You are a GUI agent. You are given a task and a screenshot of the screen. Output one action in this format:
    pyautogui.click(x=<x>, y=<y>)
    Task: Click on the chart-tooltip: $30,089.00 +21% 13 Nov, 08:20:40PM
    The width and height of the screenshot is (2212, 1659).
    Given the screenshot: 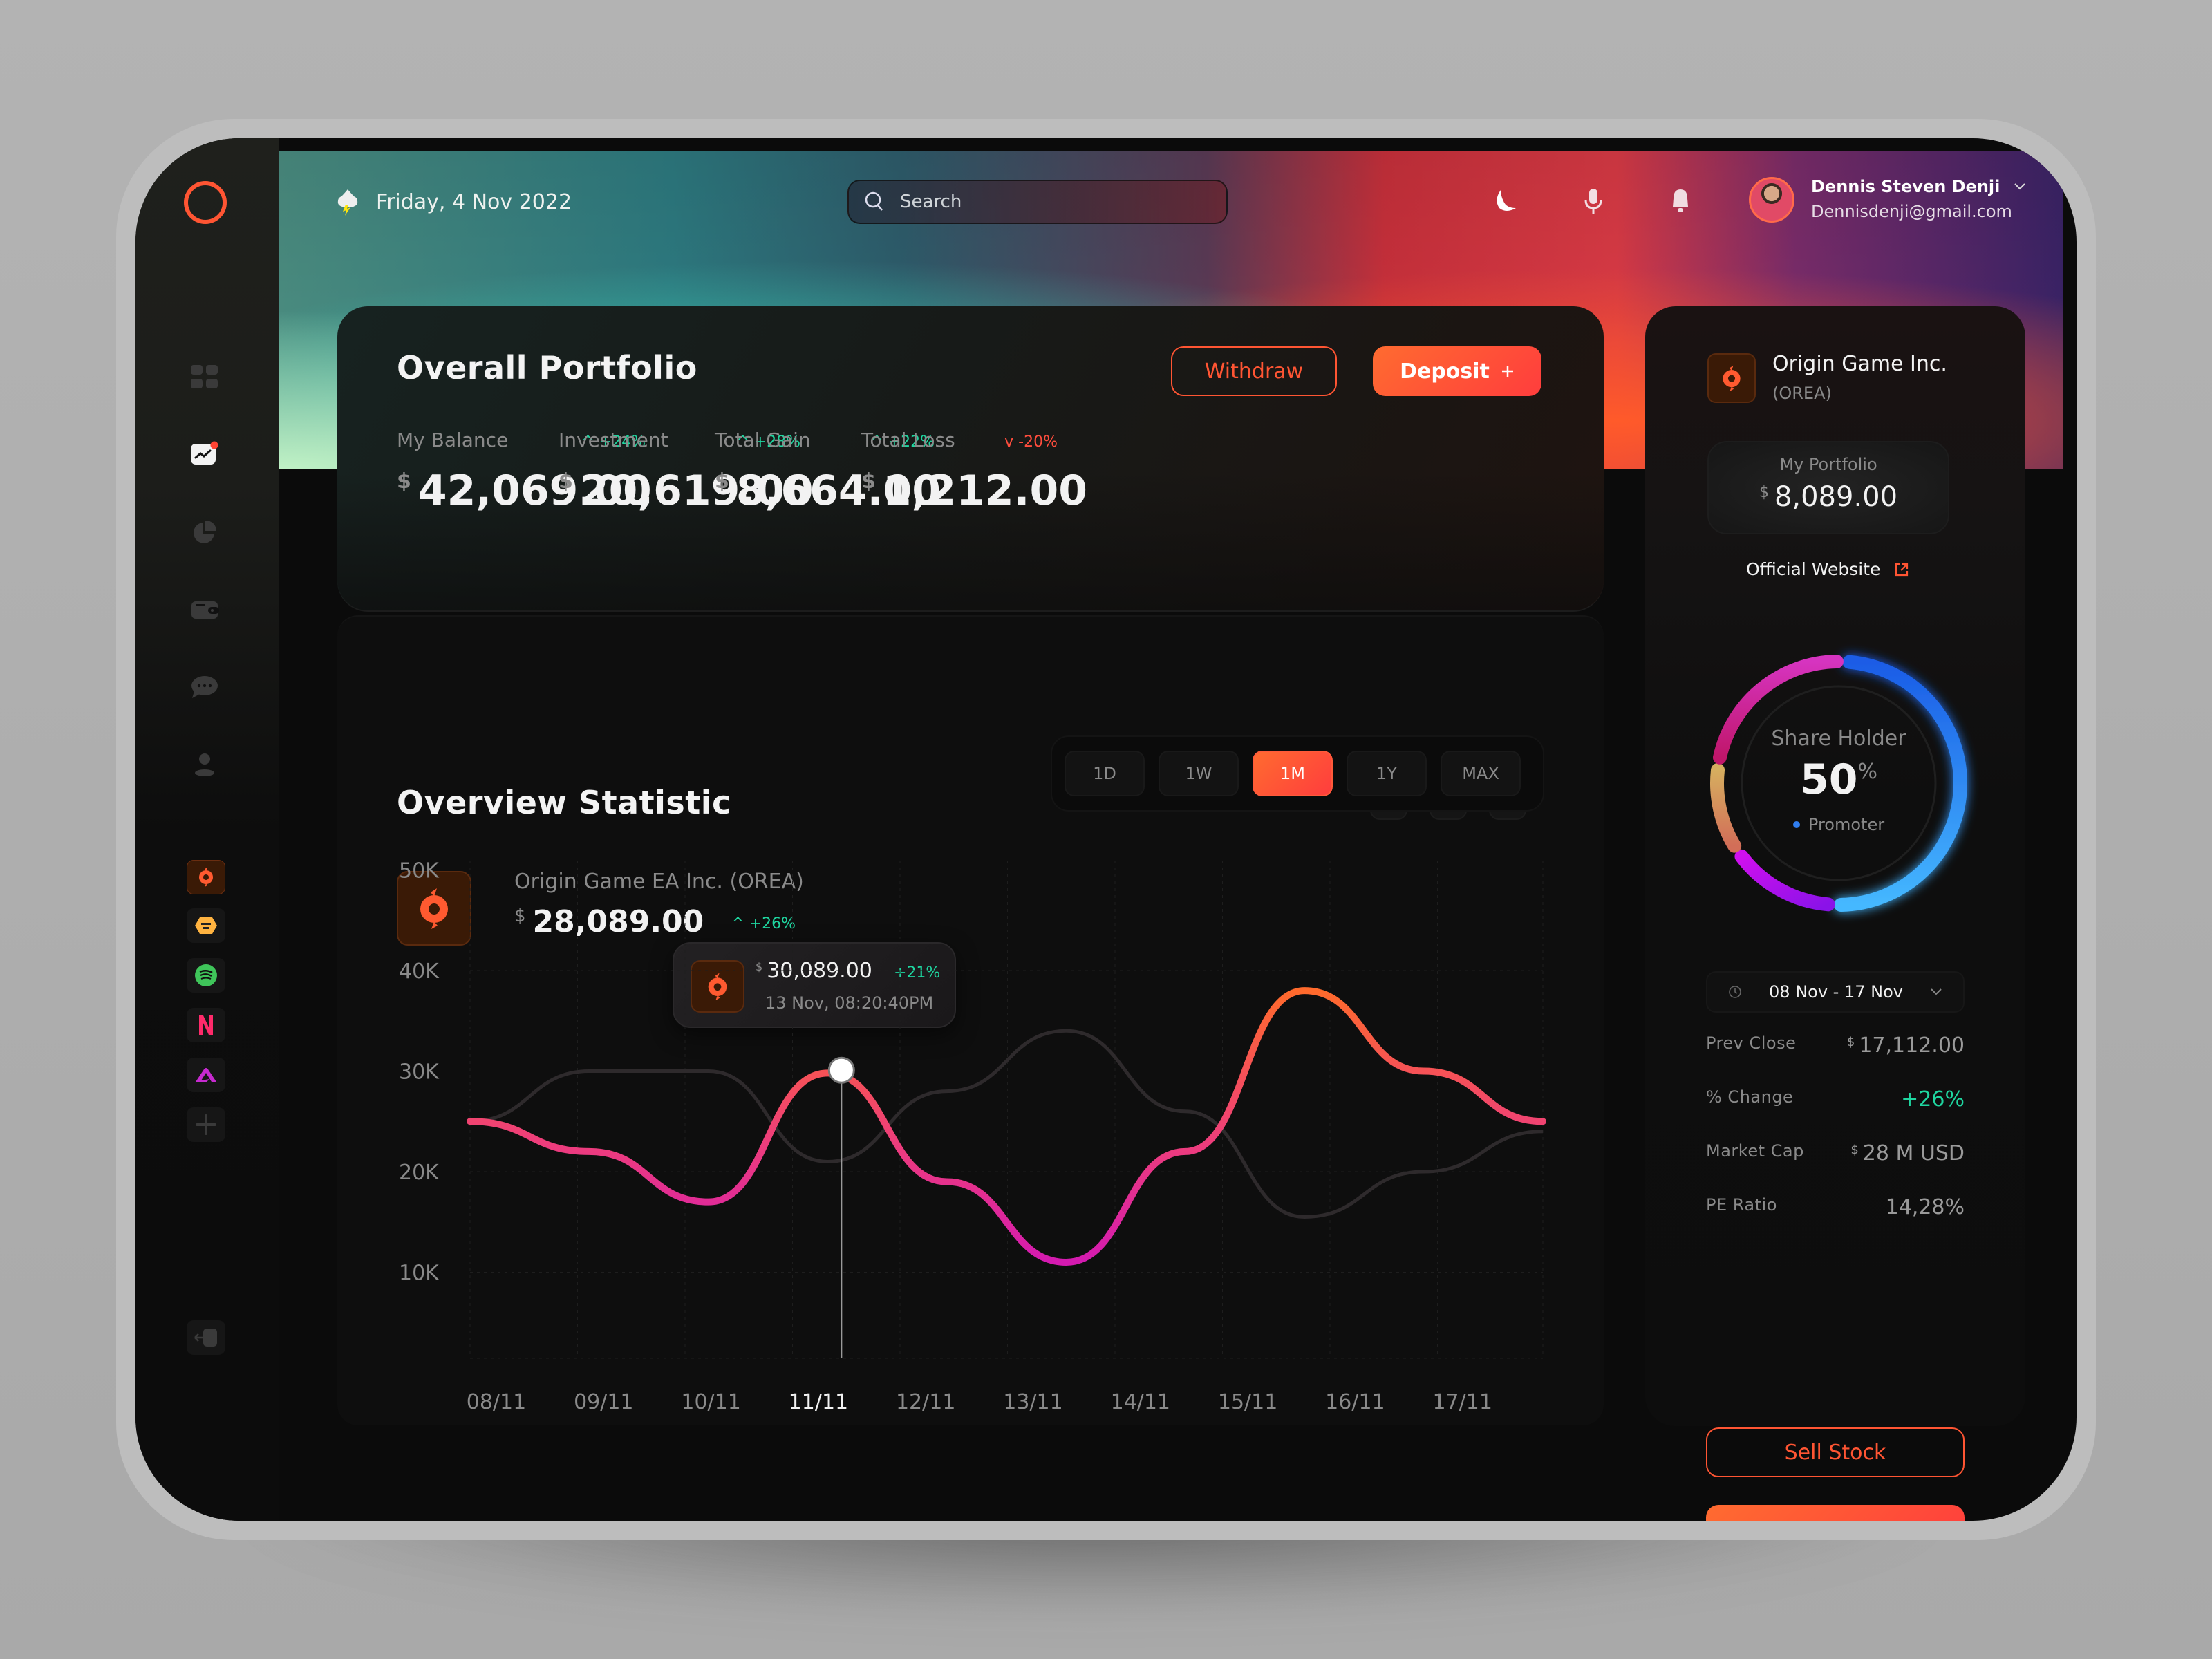 What is the action you would take?
    pyautogui.click(x=814, y=985)
    